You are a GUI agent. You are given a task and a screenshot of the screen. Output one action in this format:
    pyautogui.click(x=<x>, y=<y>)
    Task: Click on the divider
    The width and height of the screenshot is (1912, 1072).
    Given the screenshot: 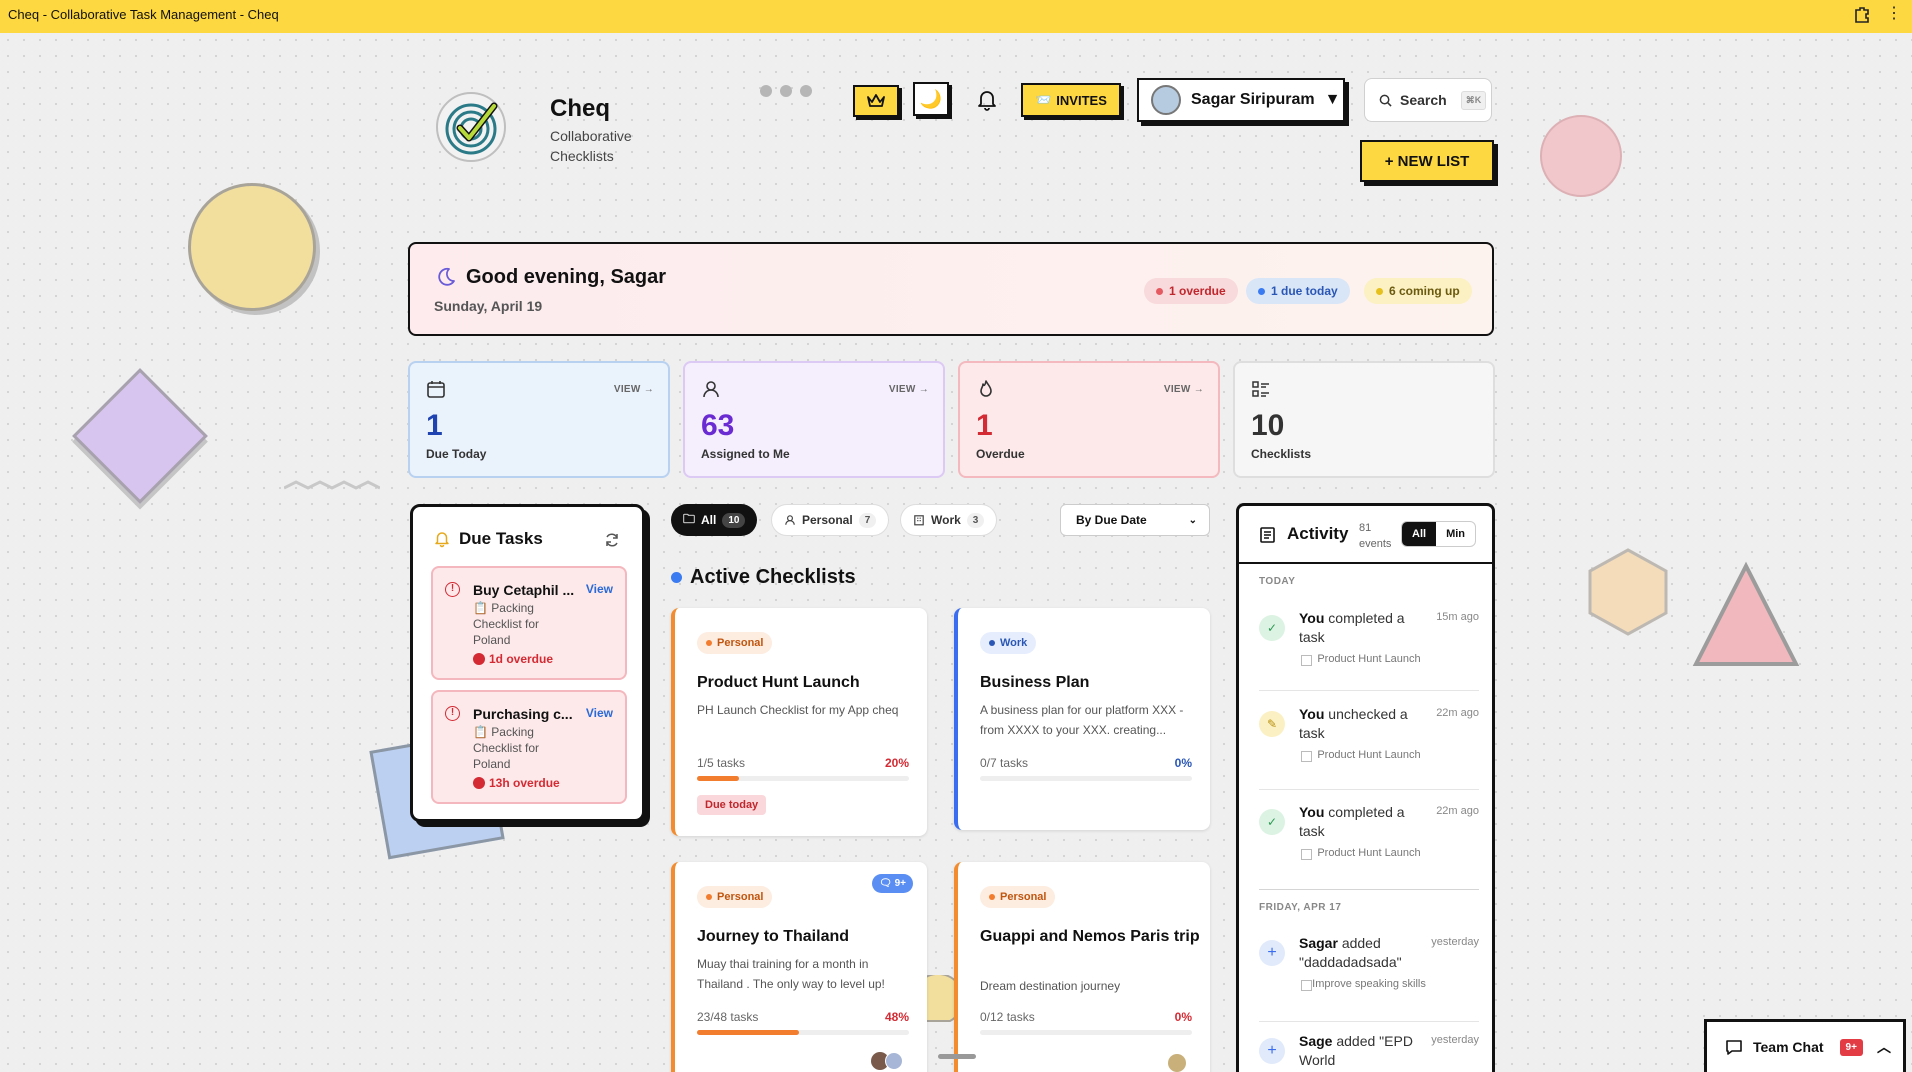 What is the action you would take?
    pyautogui.click(x=1369, y=789)
    